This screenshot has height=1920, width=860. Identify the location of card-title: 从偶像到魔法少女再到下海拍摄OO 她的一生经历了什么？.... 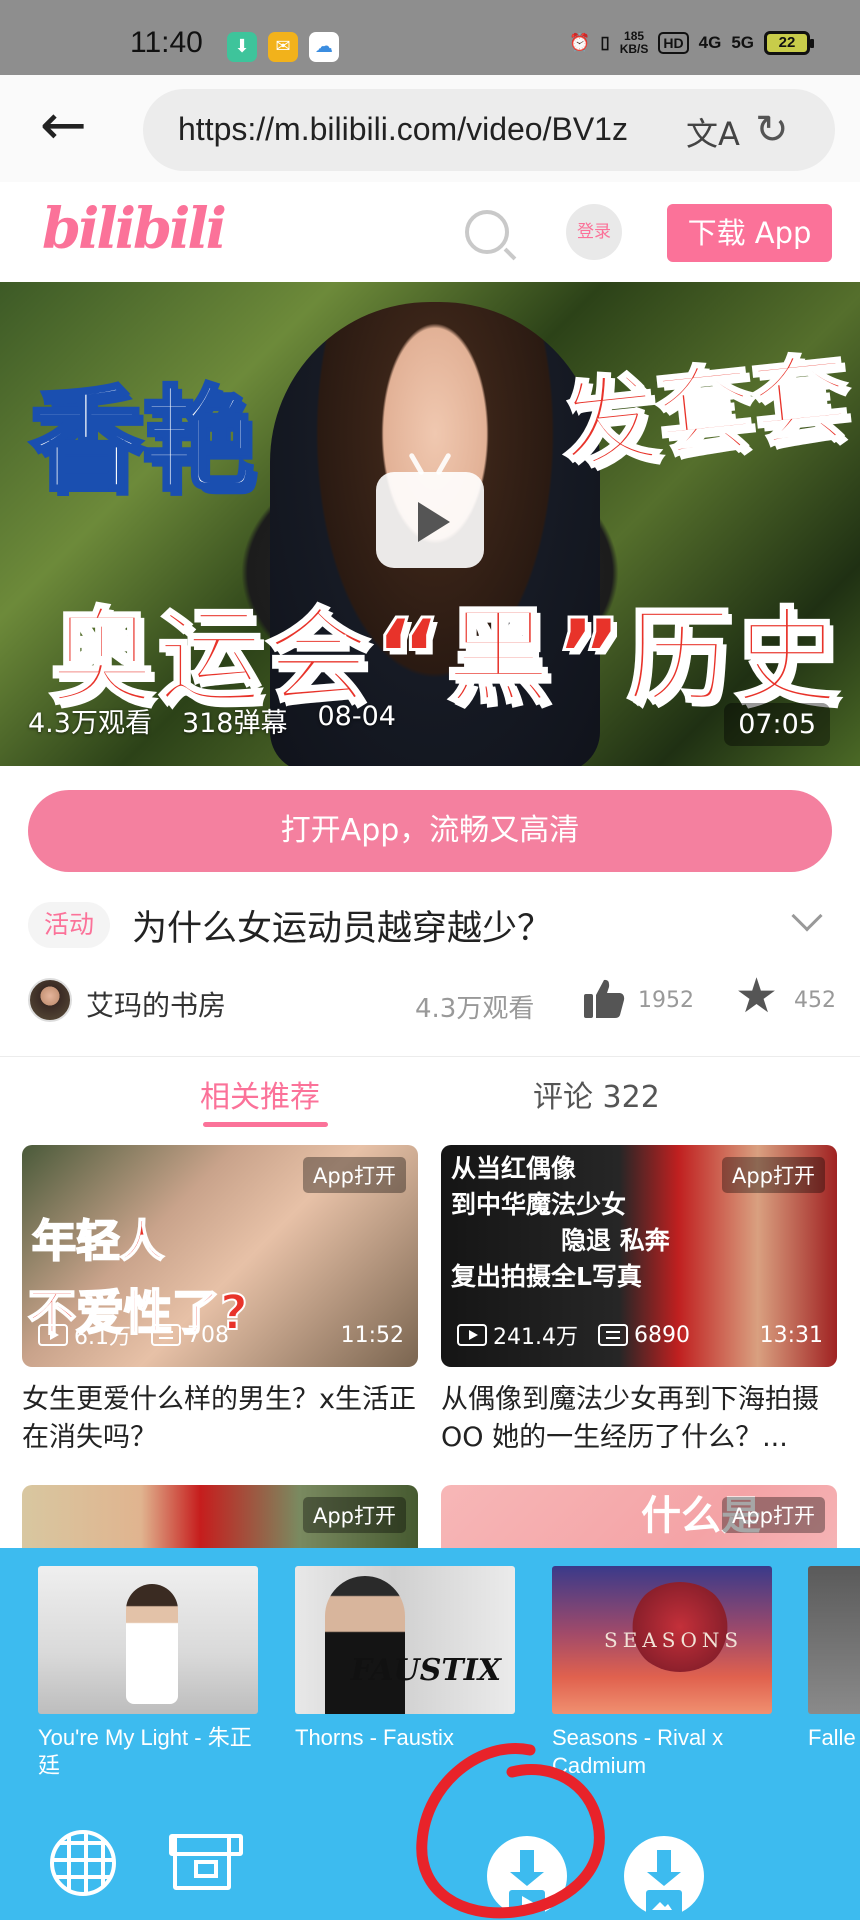
(639, 1419).